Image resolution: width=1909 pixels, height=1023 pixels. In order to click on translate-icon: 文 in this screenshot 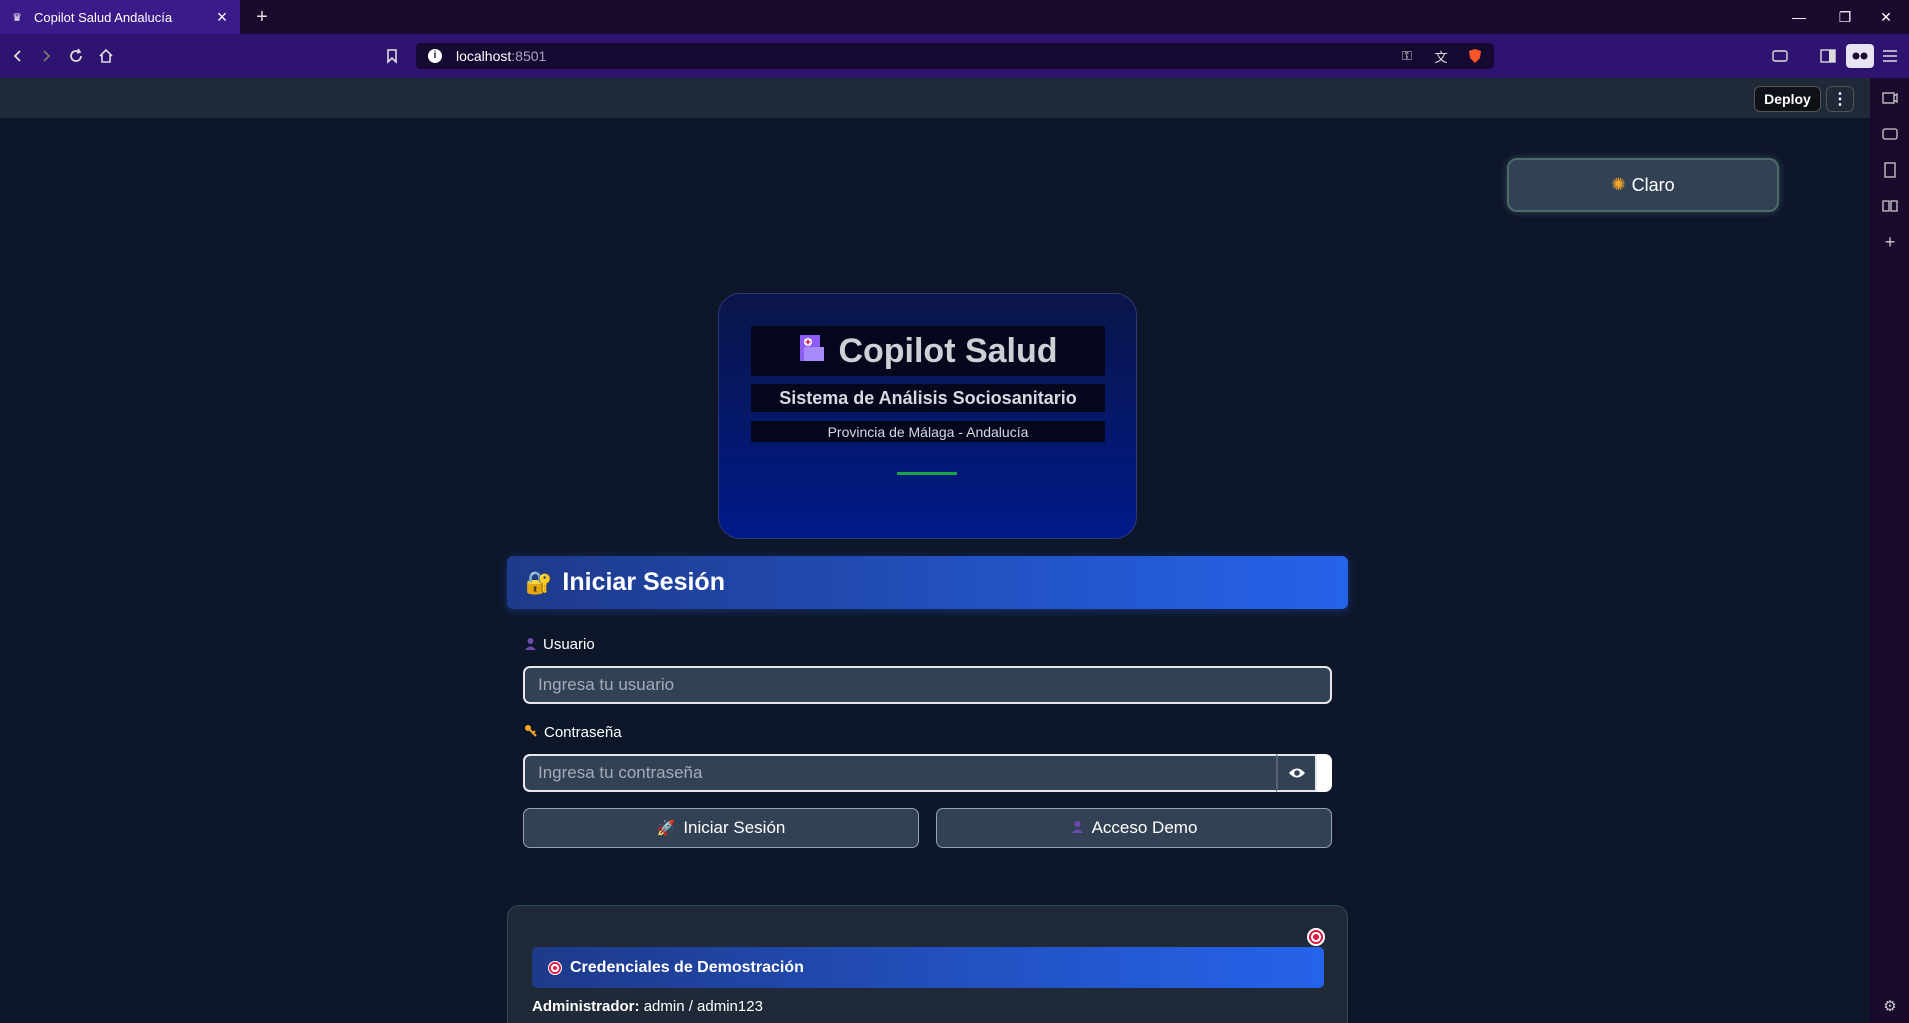, I will do `click(1441, 56)`.